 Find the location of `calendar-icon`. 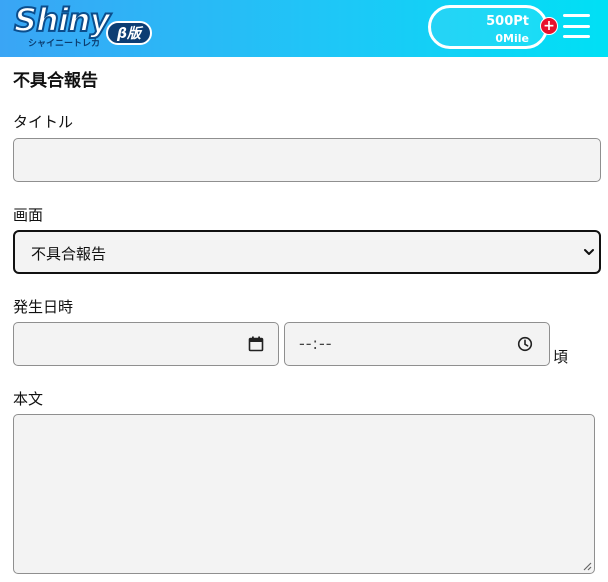

calendar-icon is located at coordinates (256, 344).